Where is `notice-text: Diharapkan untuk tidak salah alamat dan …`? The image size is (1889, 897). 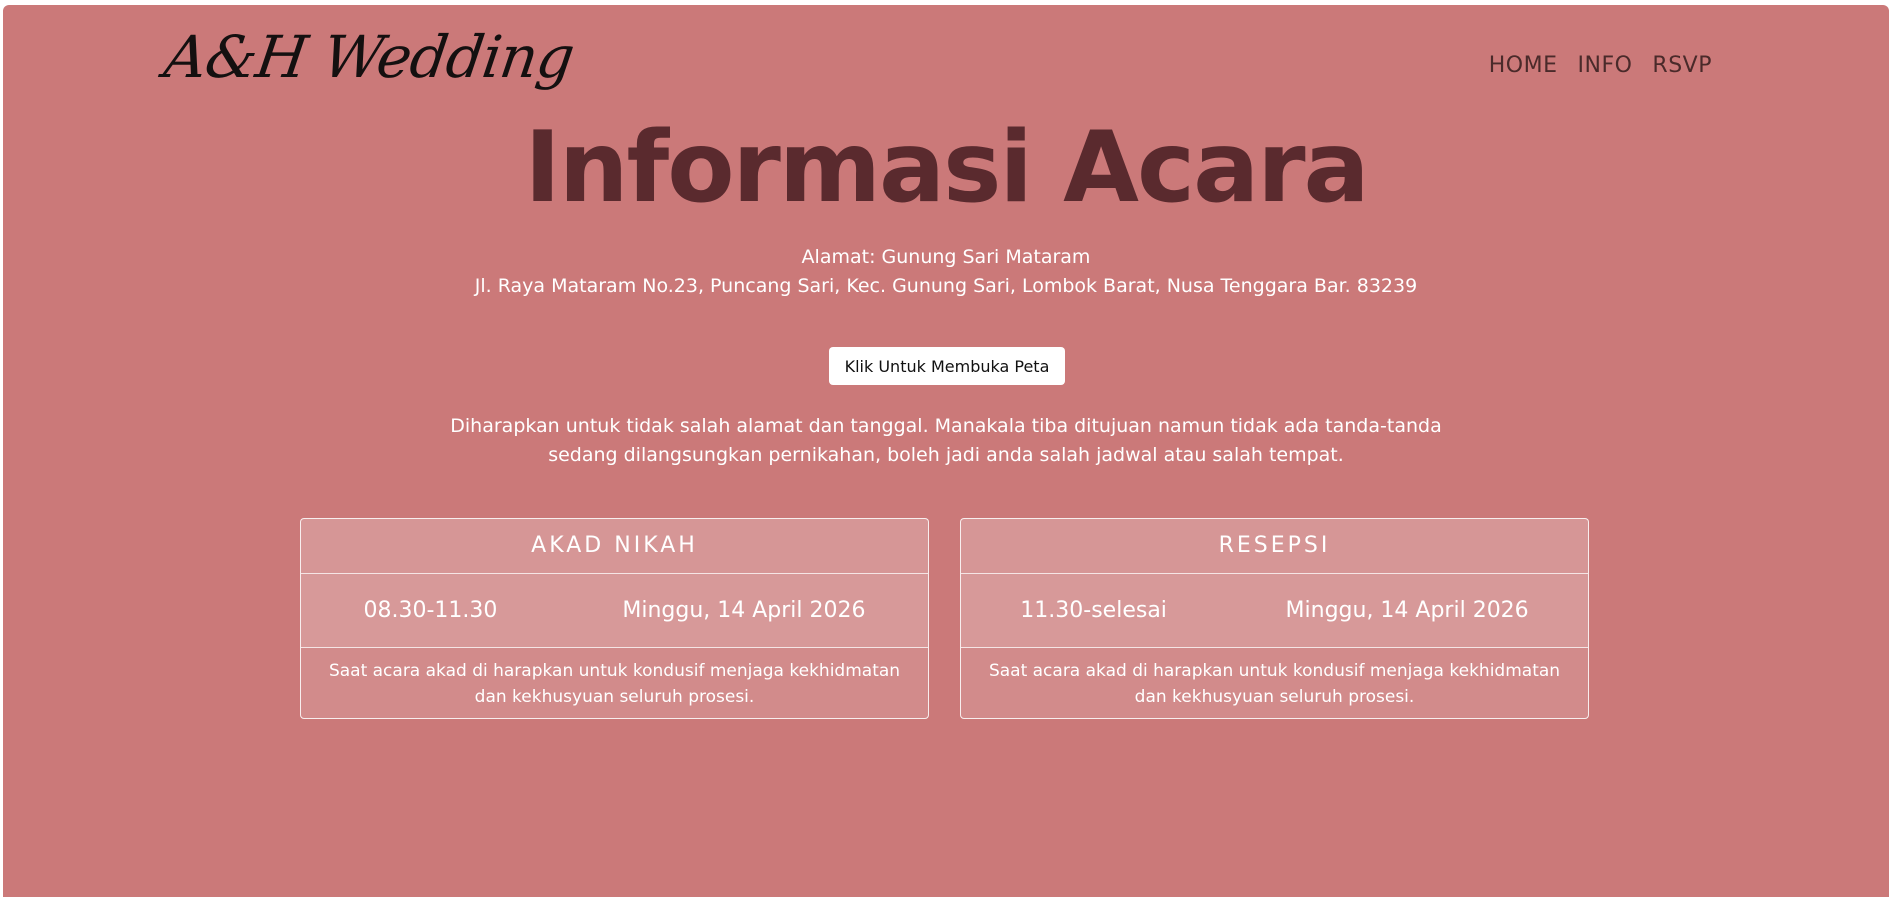
notice-text: Diharapkan untuk tidak salah alamat dan … is located at coordinates (946, 440).